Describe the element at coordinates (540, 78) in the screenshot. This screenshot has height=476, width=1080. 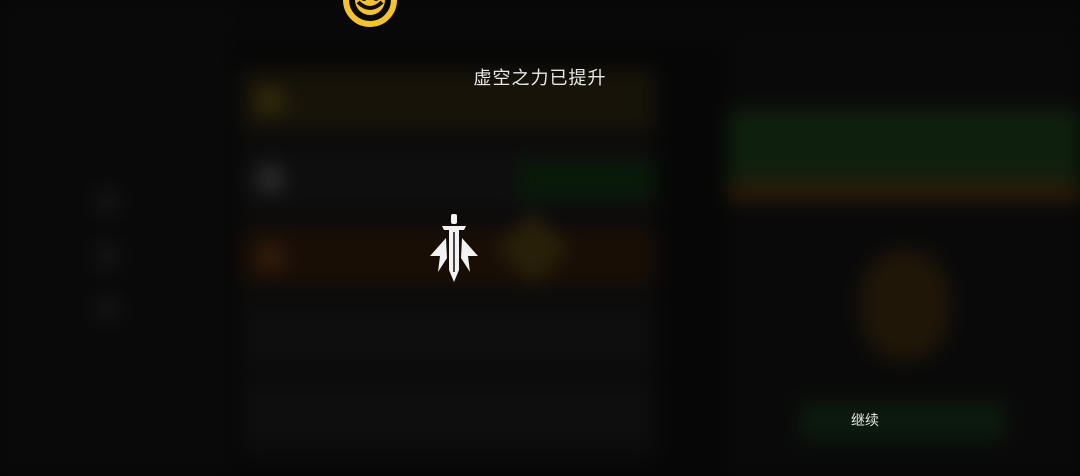
I see `reward-title: 虚空之力已提升` at that location.